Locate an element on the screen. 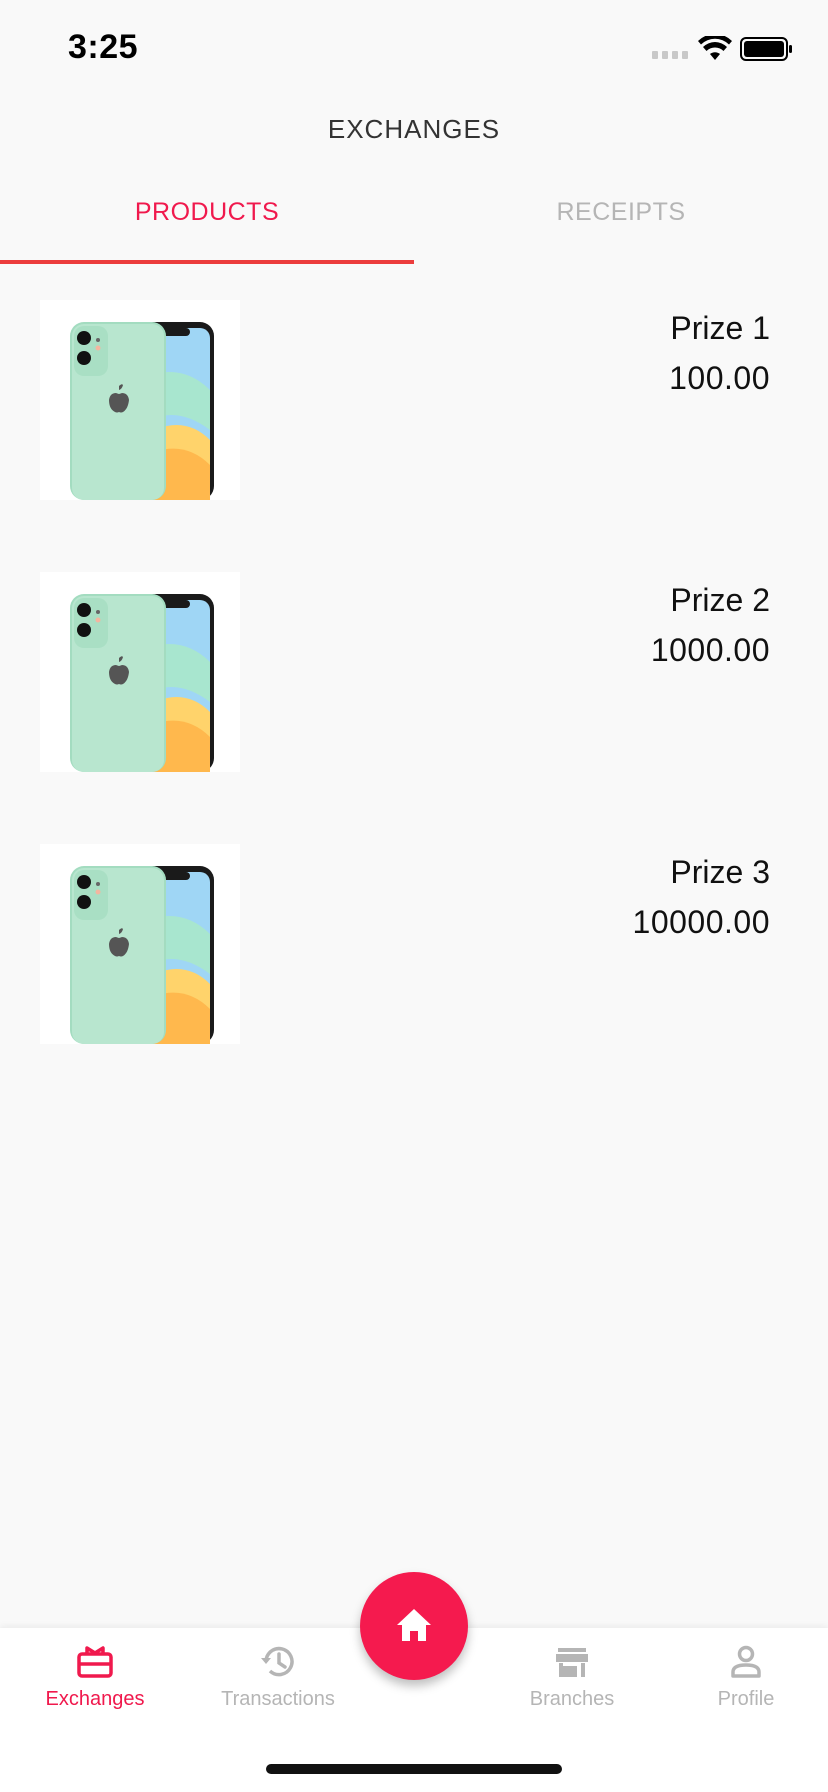  wifi-icon is located at coordinates (715, 48).